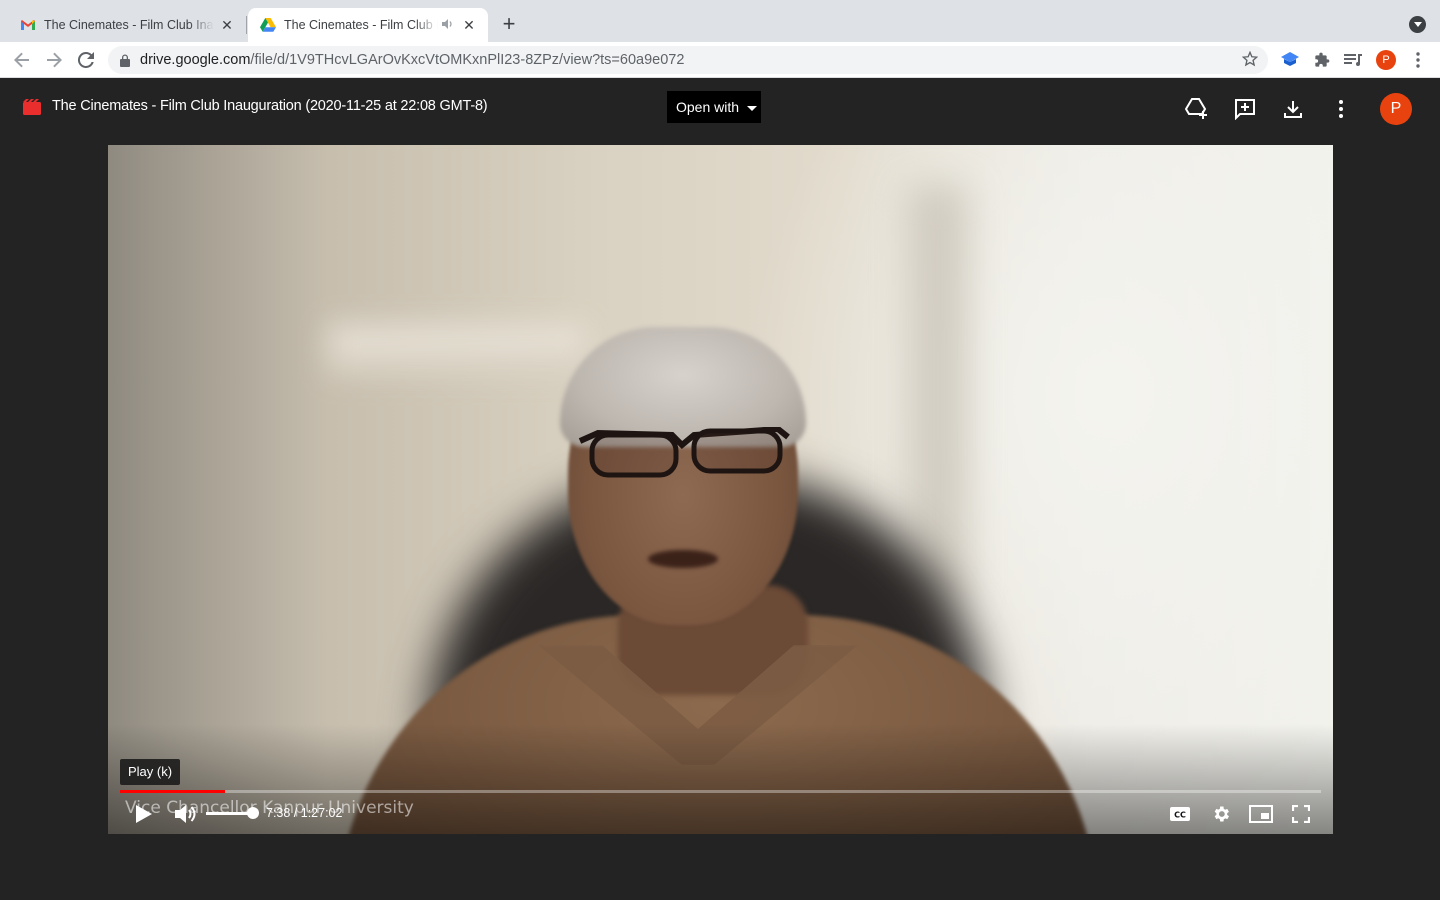 This screenshot has height=900, width=1440. Describe the element at coordinates (22, 60) in the screenshot. I see `back-arrow-icon` at that location.